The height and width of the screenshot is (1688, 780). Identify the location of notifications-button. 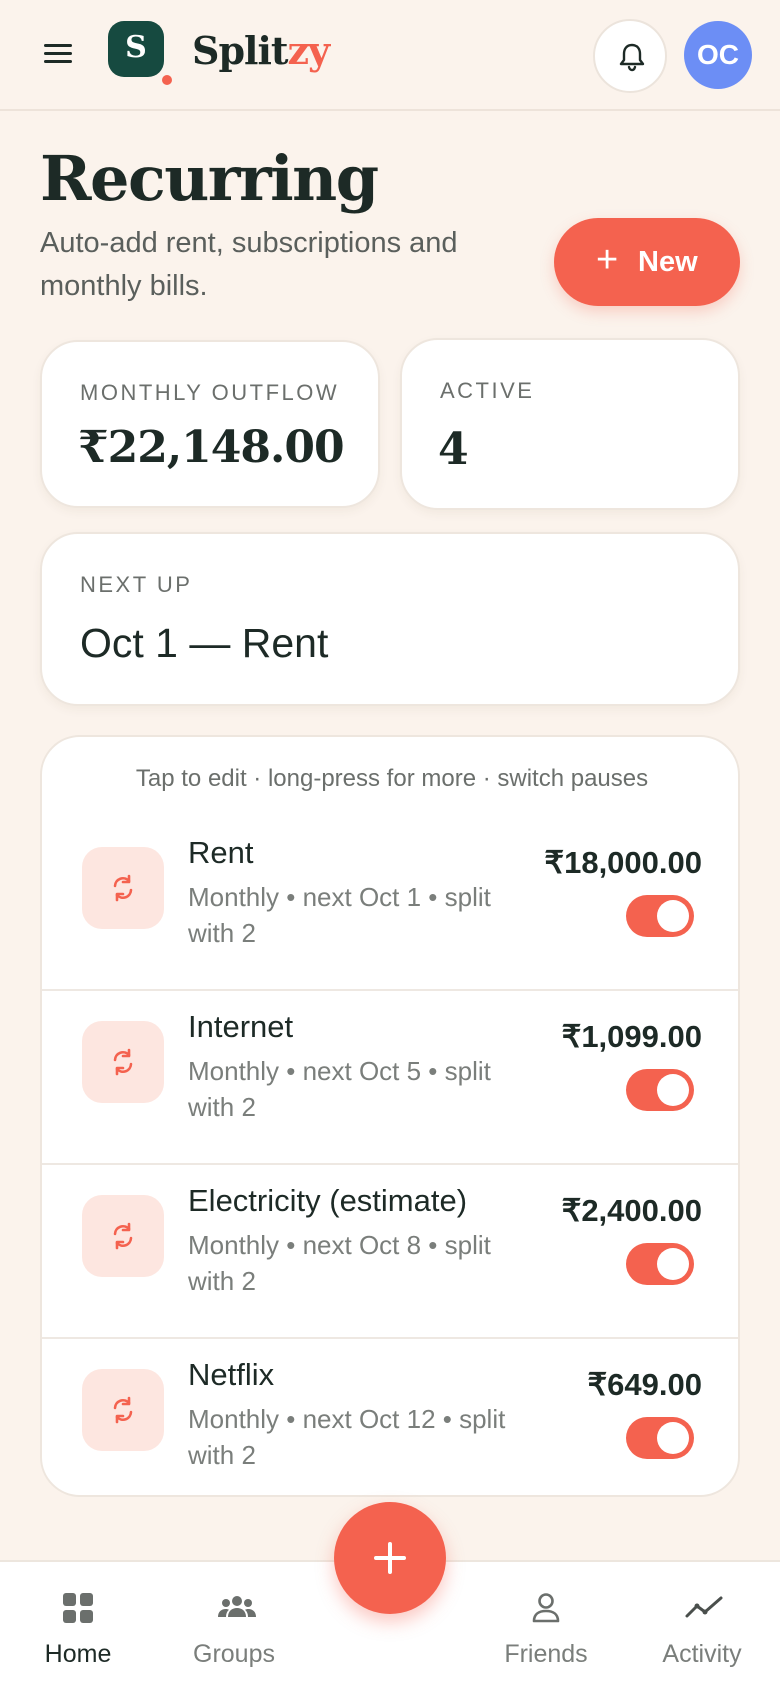
(630, 56).